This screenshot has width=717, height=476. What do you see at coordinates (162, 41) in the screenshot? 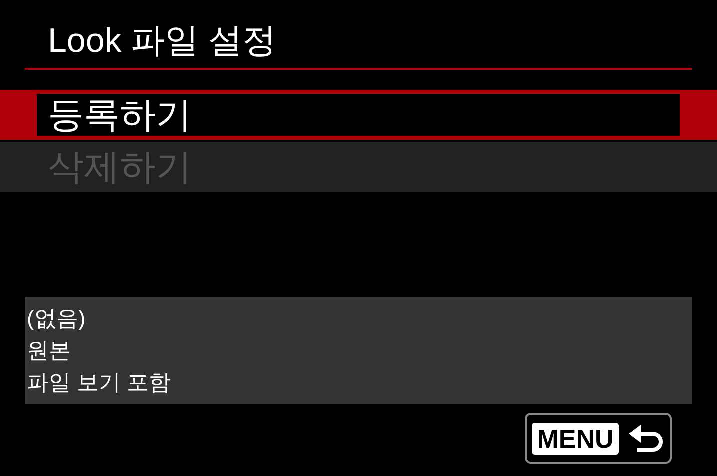
I see `screen-title: Look 파일 설정` at bounding box center [162, 41].